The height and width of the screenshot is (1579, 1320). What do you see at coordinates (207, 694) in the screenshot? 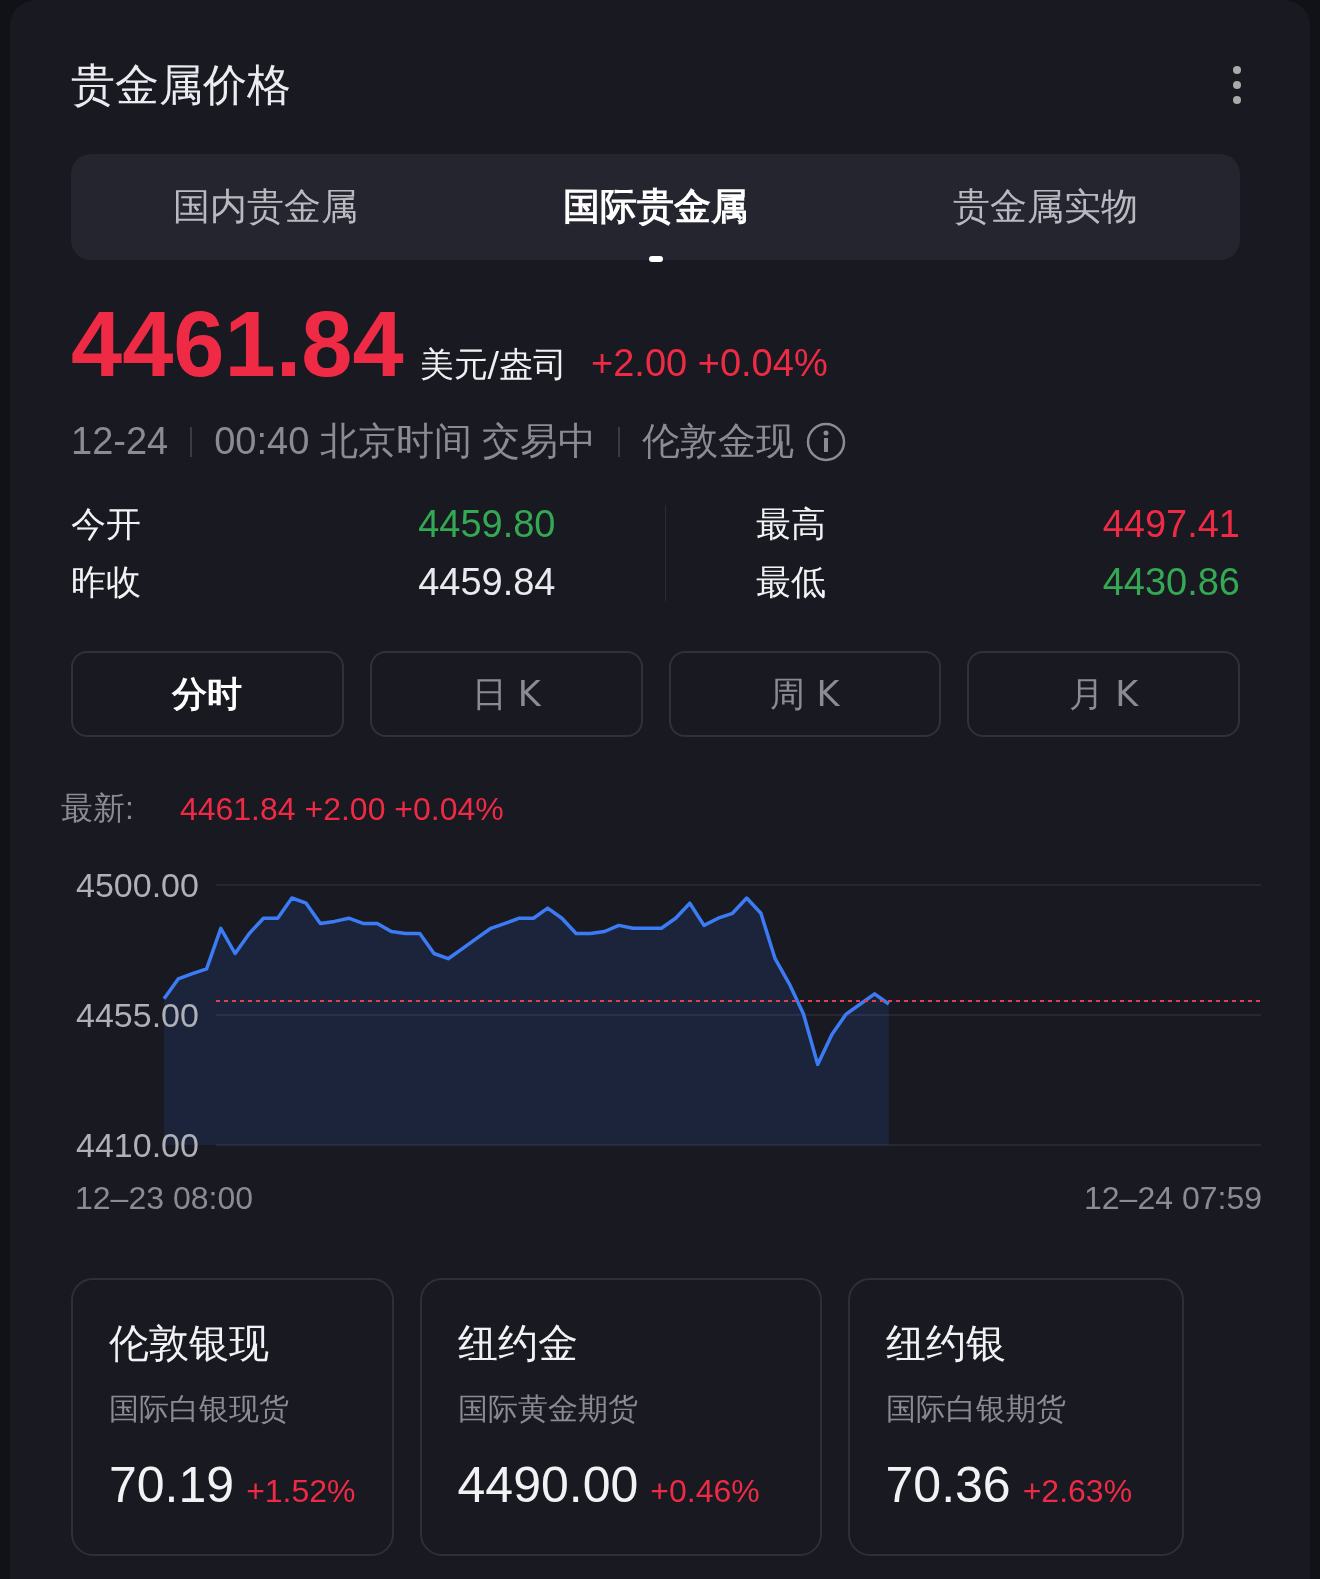
I see `period-tab: 分时` at bounding box center [207, 694].